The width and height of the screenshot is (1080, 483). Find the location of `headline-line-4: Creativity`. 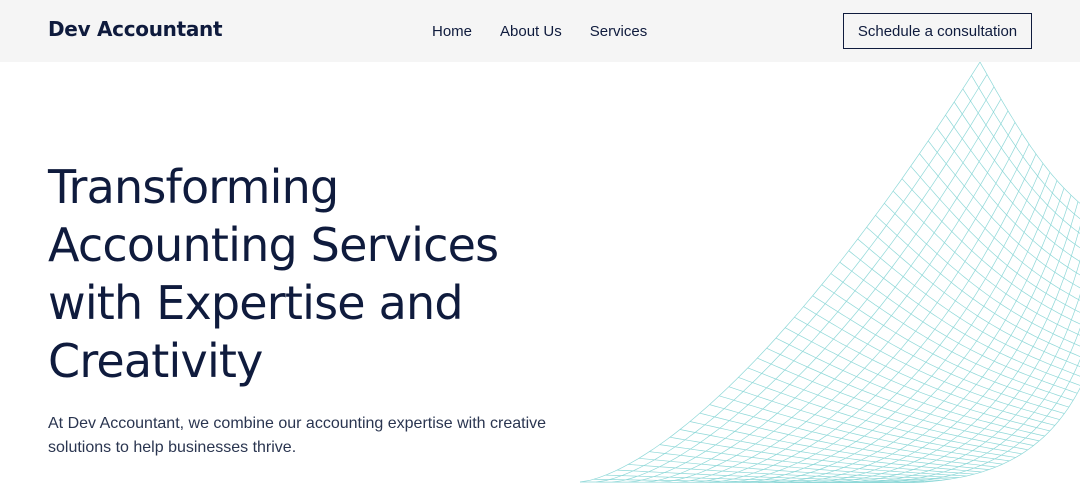

headline-line-4: Creativity is located at coordinates (155, 361).